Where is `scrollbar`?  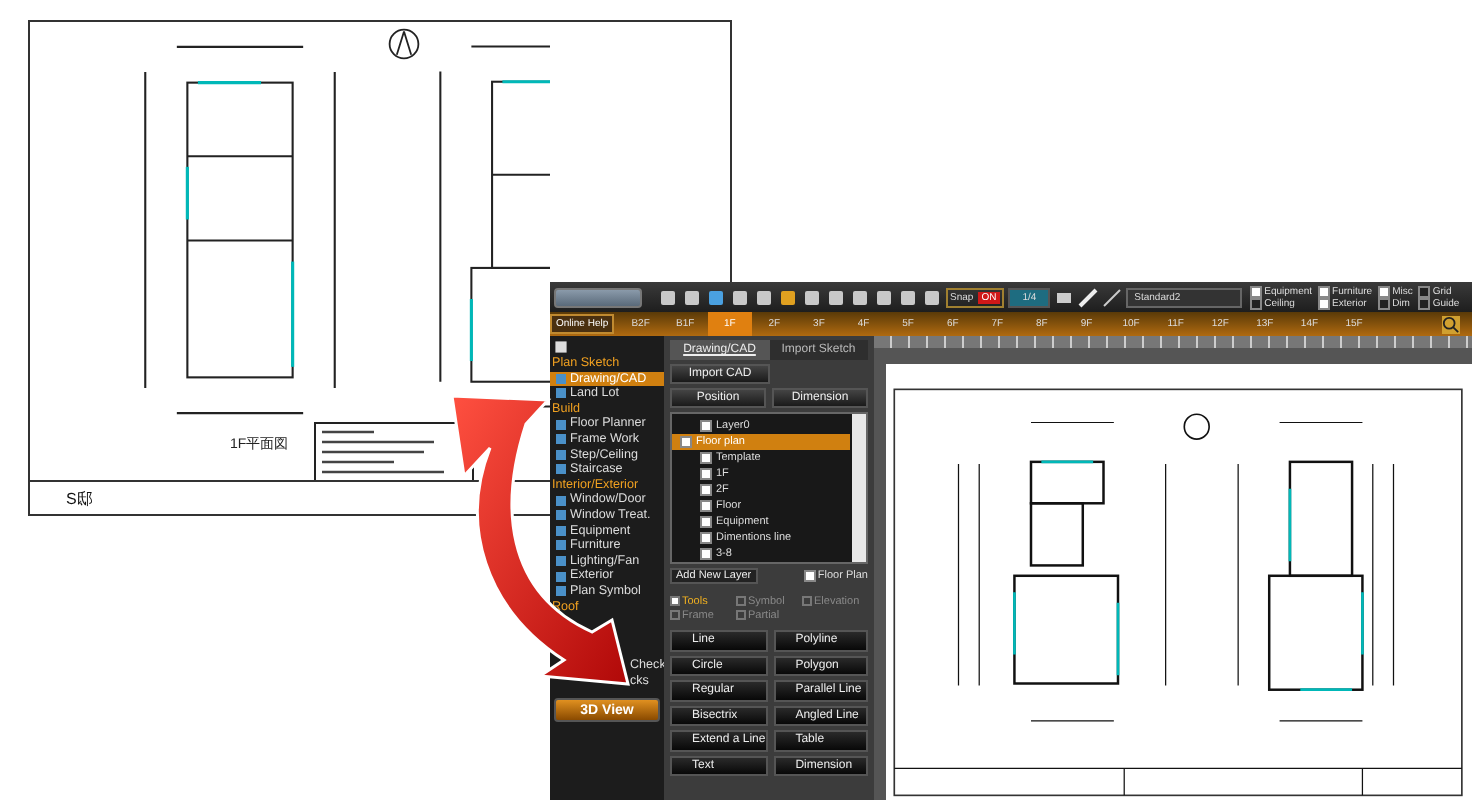
scrollbar is located at coordinates (859, 488).